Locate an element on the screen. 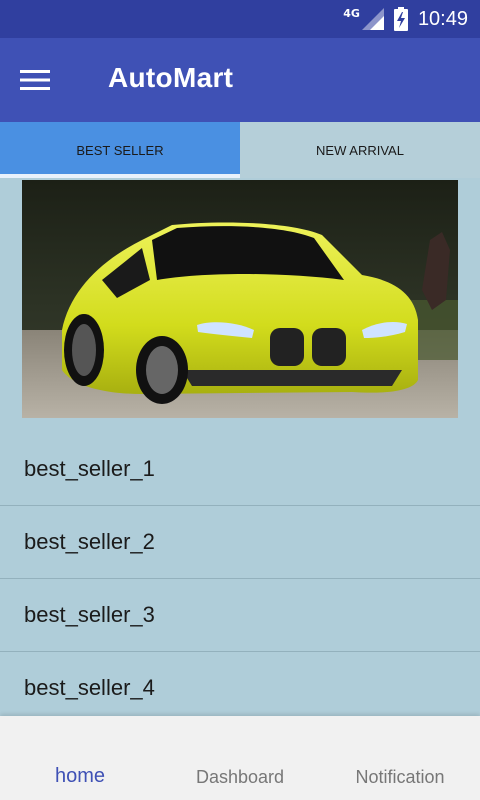 The image size is (480, 800). tab-new-arrival: NEW ARRIVAL is located at coordinates (360, 150).